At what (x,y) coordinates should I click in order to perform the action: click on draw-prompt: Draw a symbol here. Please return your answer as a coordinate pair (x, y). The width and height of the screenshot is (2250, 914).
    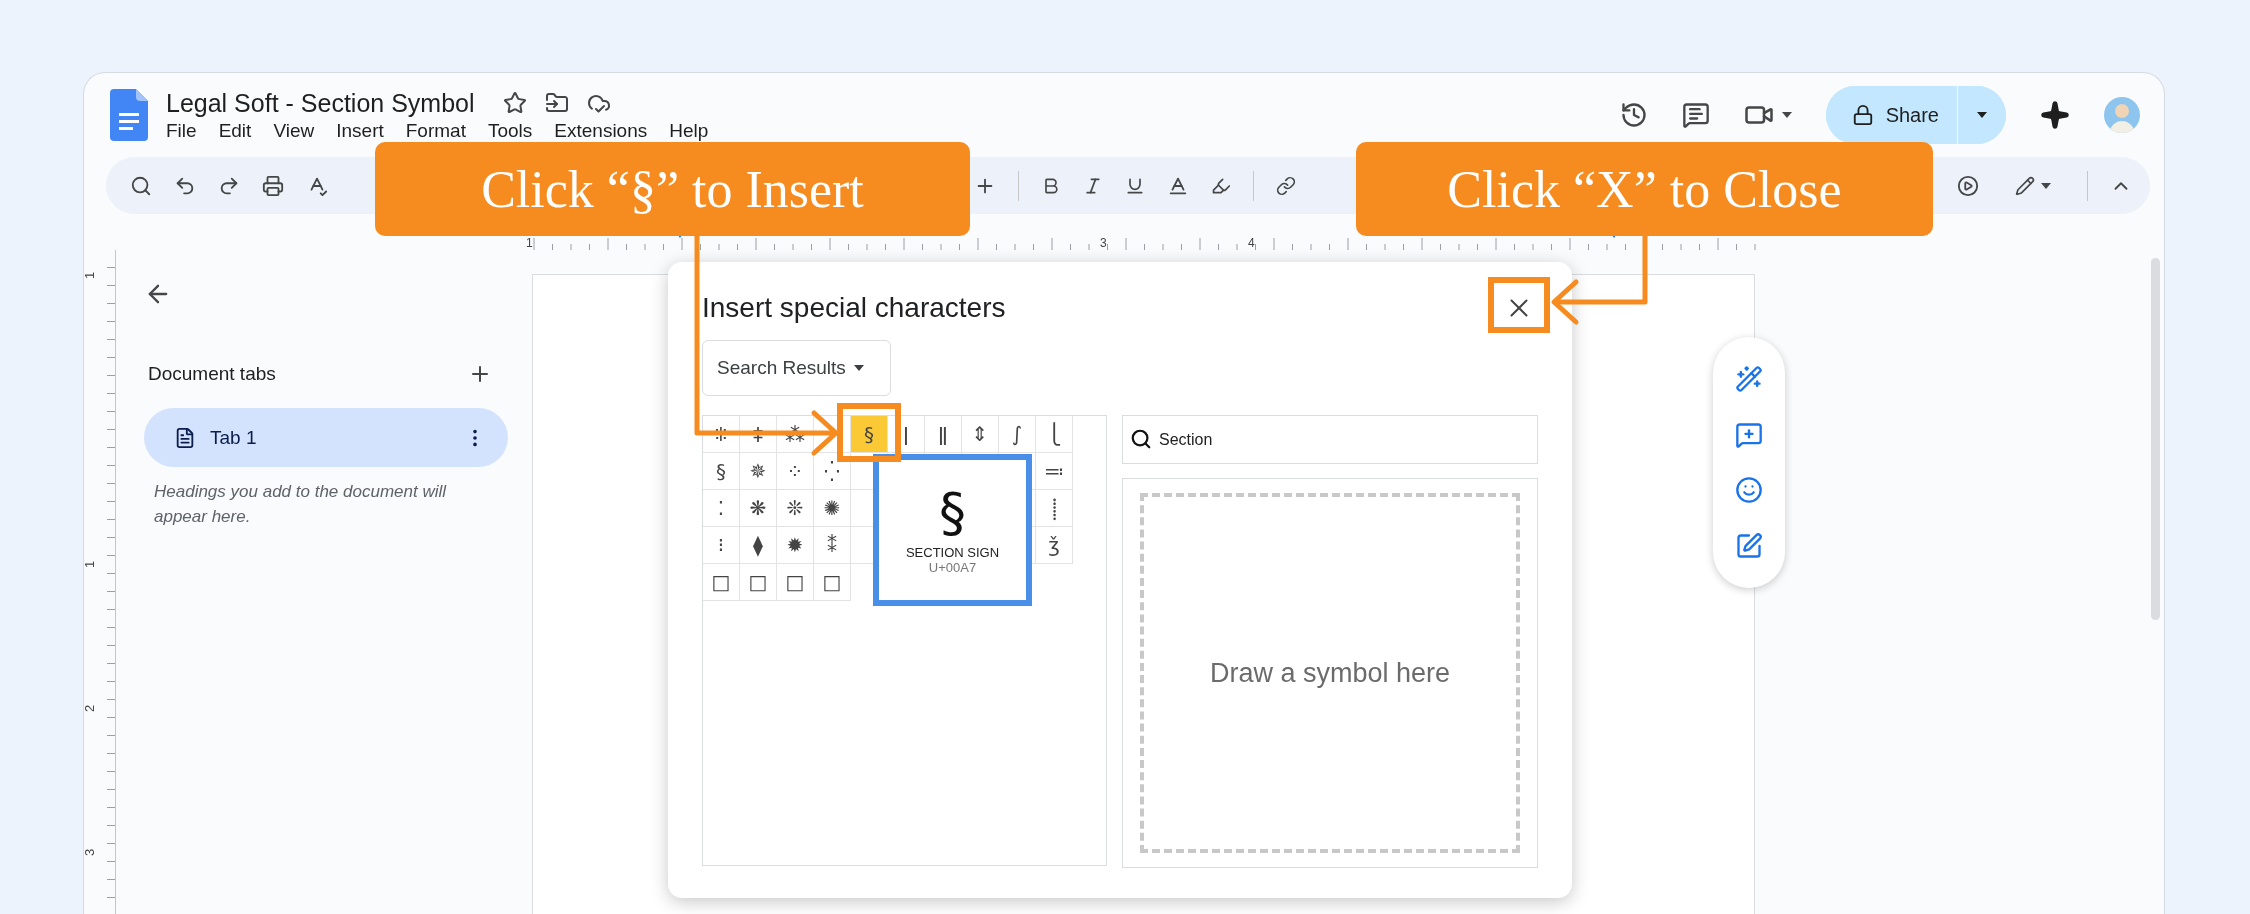
    Looking at the image, I should click on (1330, 673).